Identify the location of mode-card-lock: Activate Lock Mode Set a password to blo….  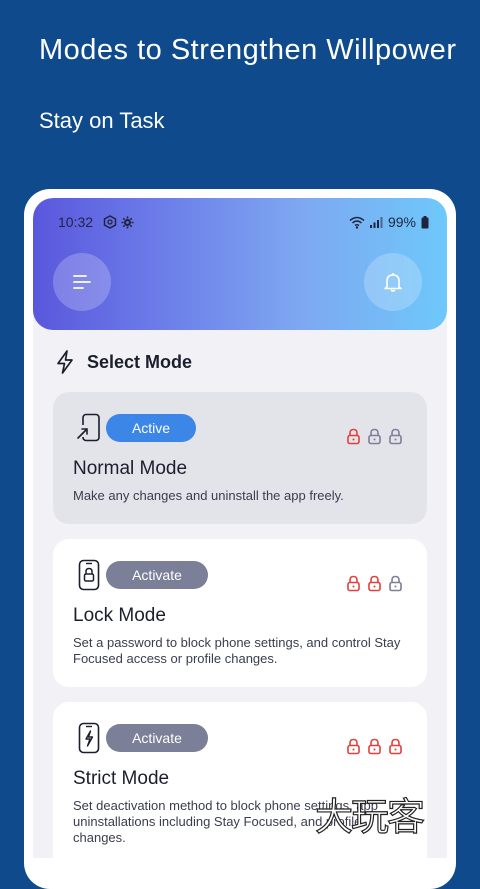
(240, 613).